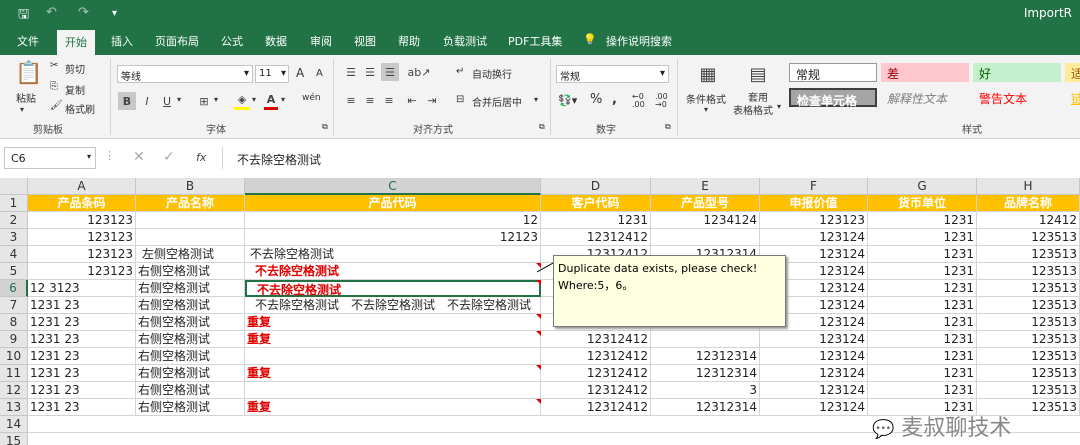  Describe the element at coordinates (14, 424) in the screenshot. I see `row-header: 14` at that location.